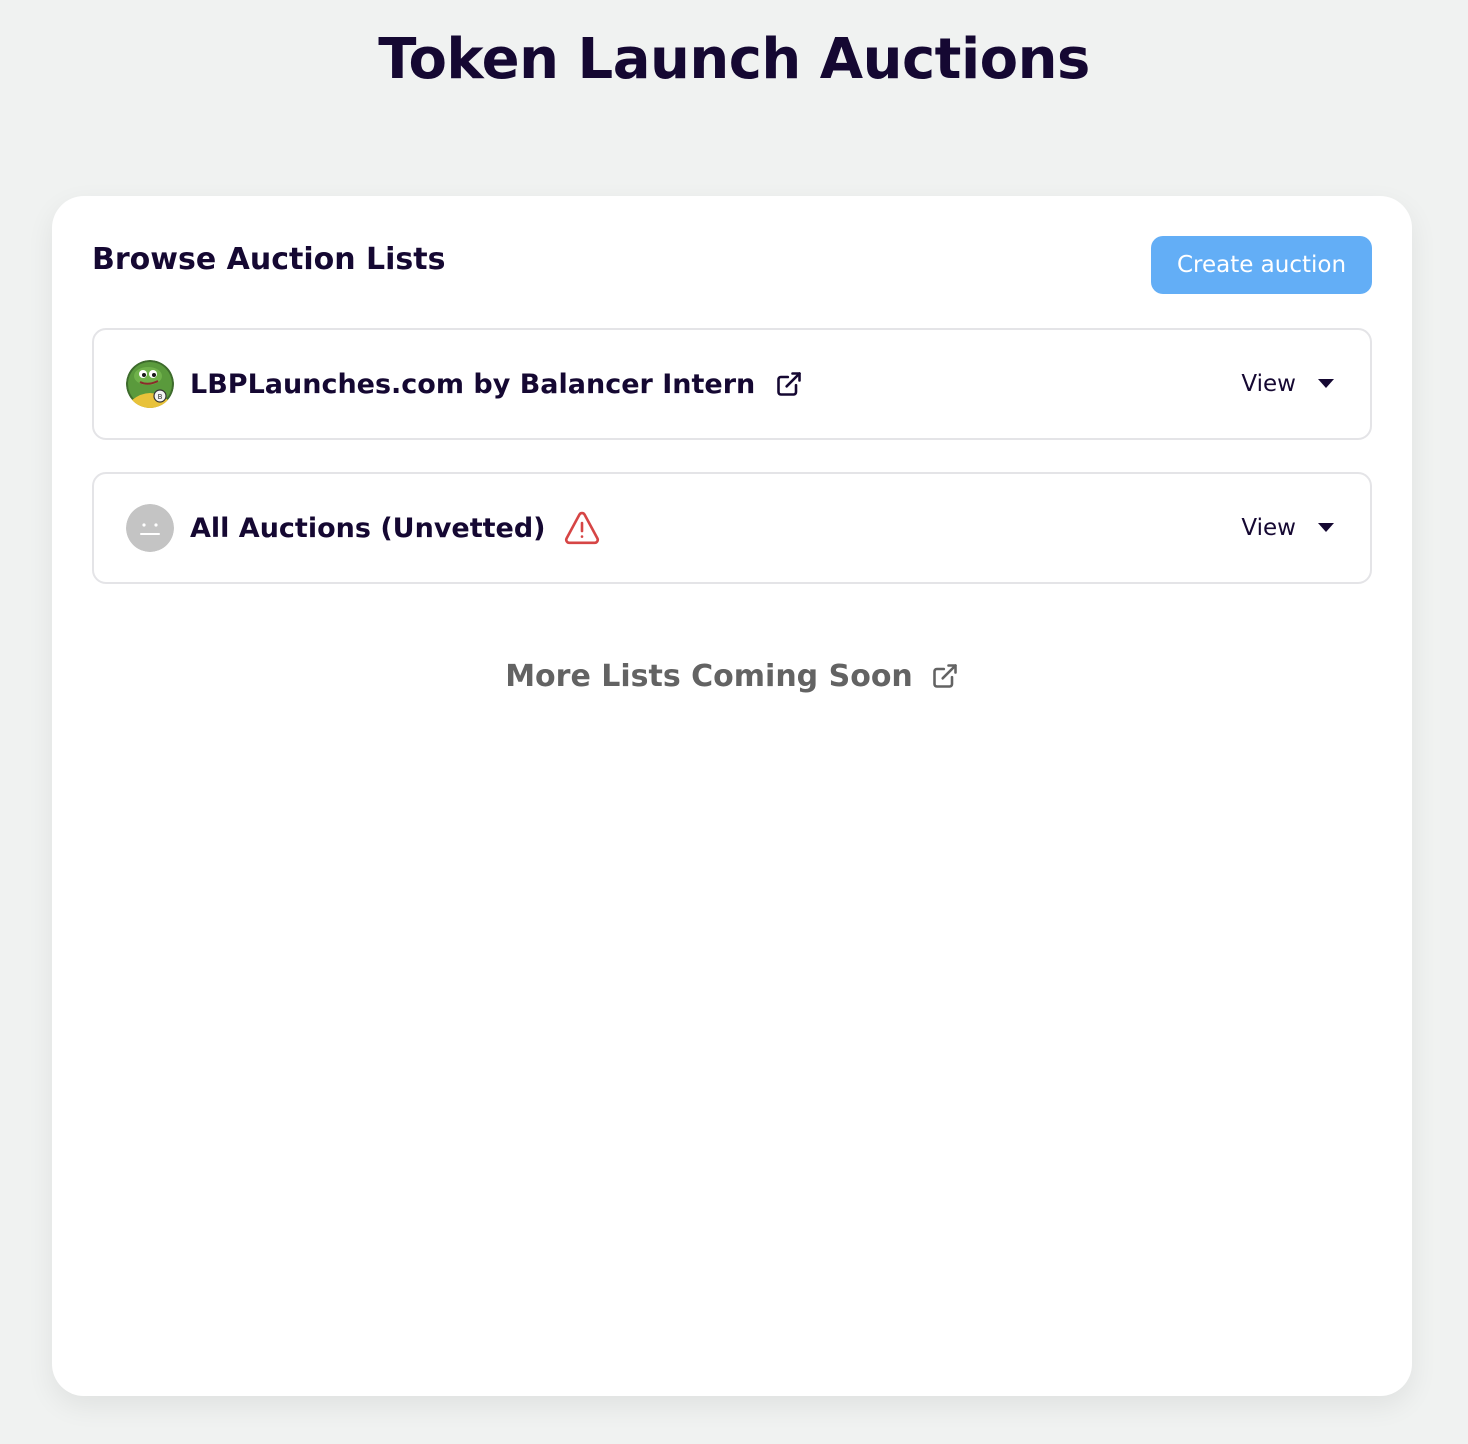  What do you see at coordinates (1261, 265) in the screenshot?
I see `create-auction-button: Create auction` at bounding box center [1261, 265].